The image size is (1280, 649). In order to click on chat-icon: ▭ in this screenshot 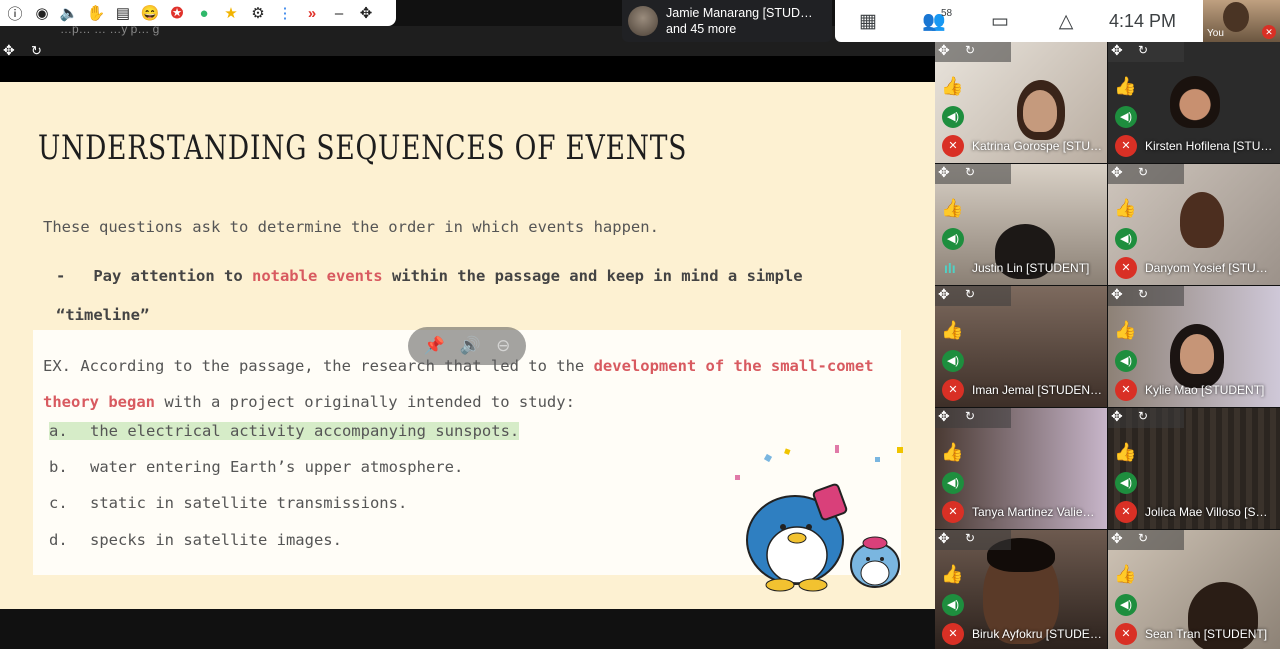, I will do `click(1000, 21)`.